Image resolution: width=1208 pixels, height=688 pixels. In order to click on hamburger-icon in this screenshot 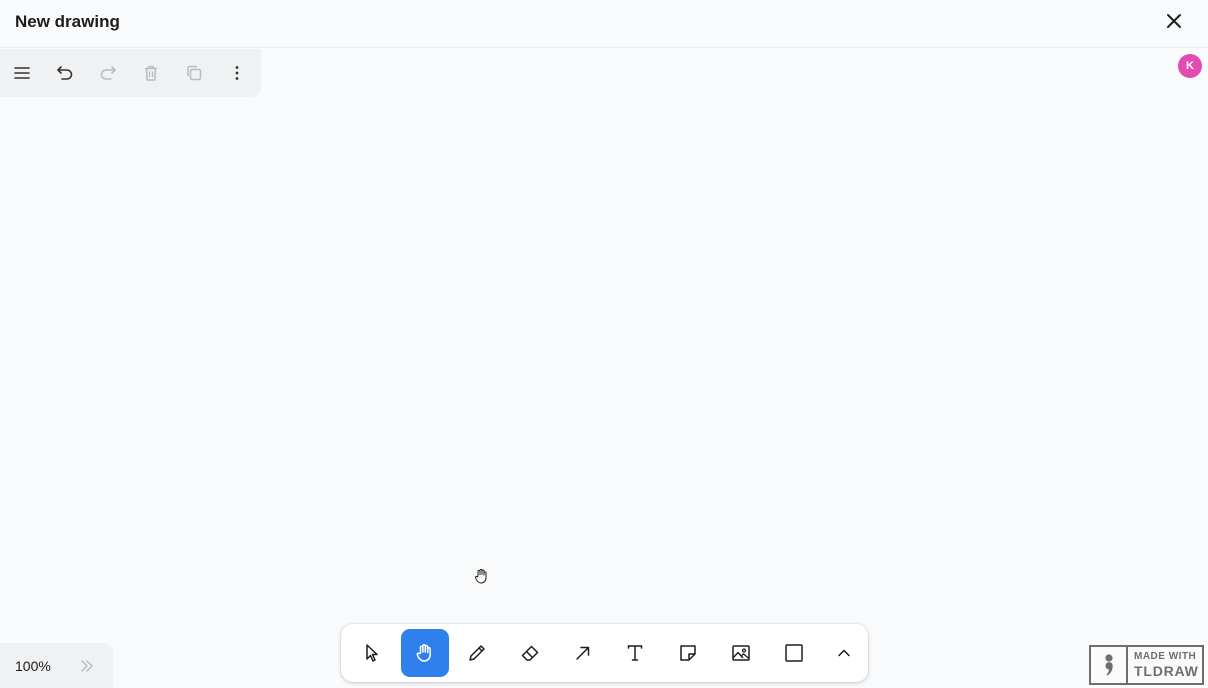, I will do `click(21, 73)`.